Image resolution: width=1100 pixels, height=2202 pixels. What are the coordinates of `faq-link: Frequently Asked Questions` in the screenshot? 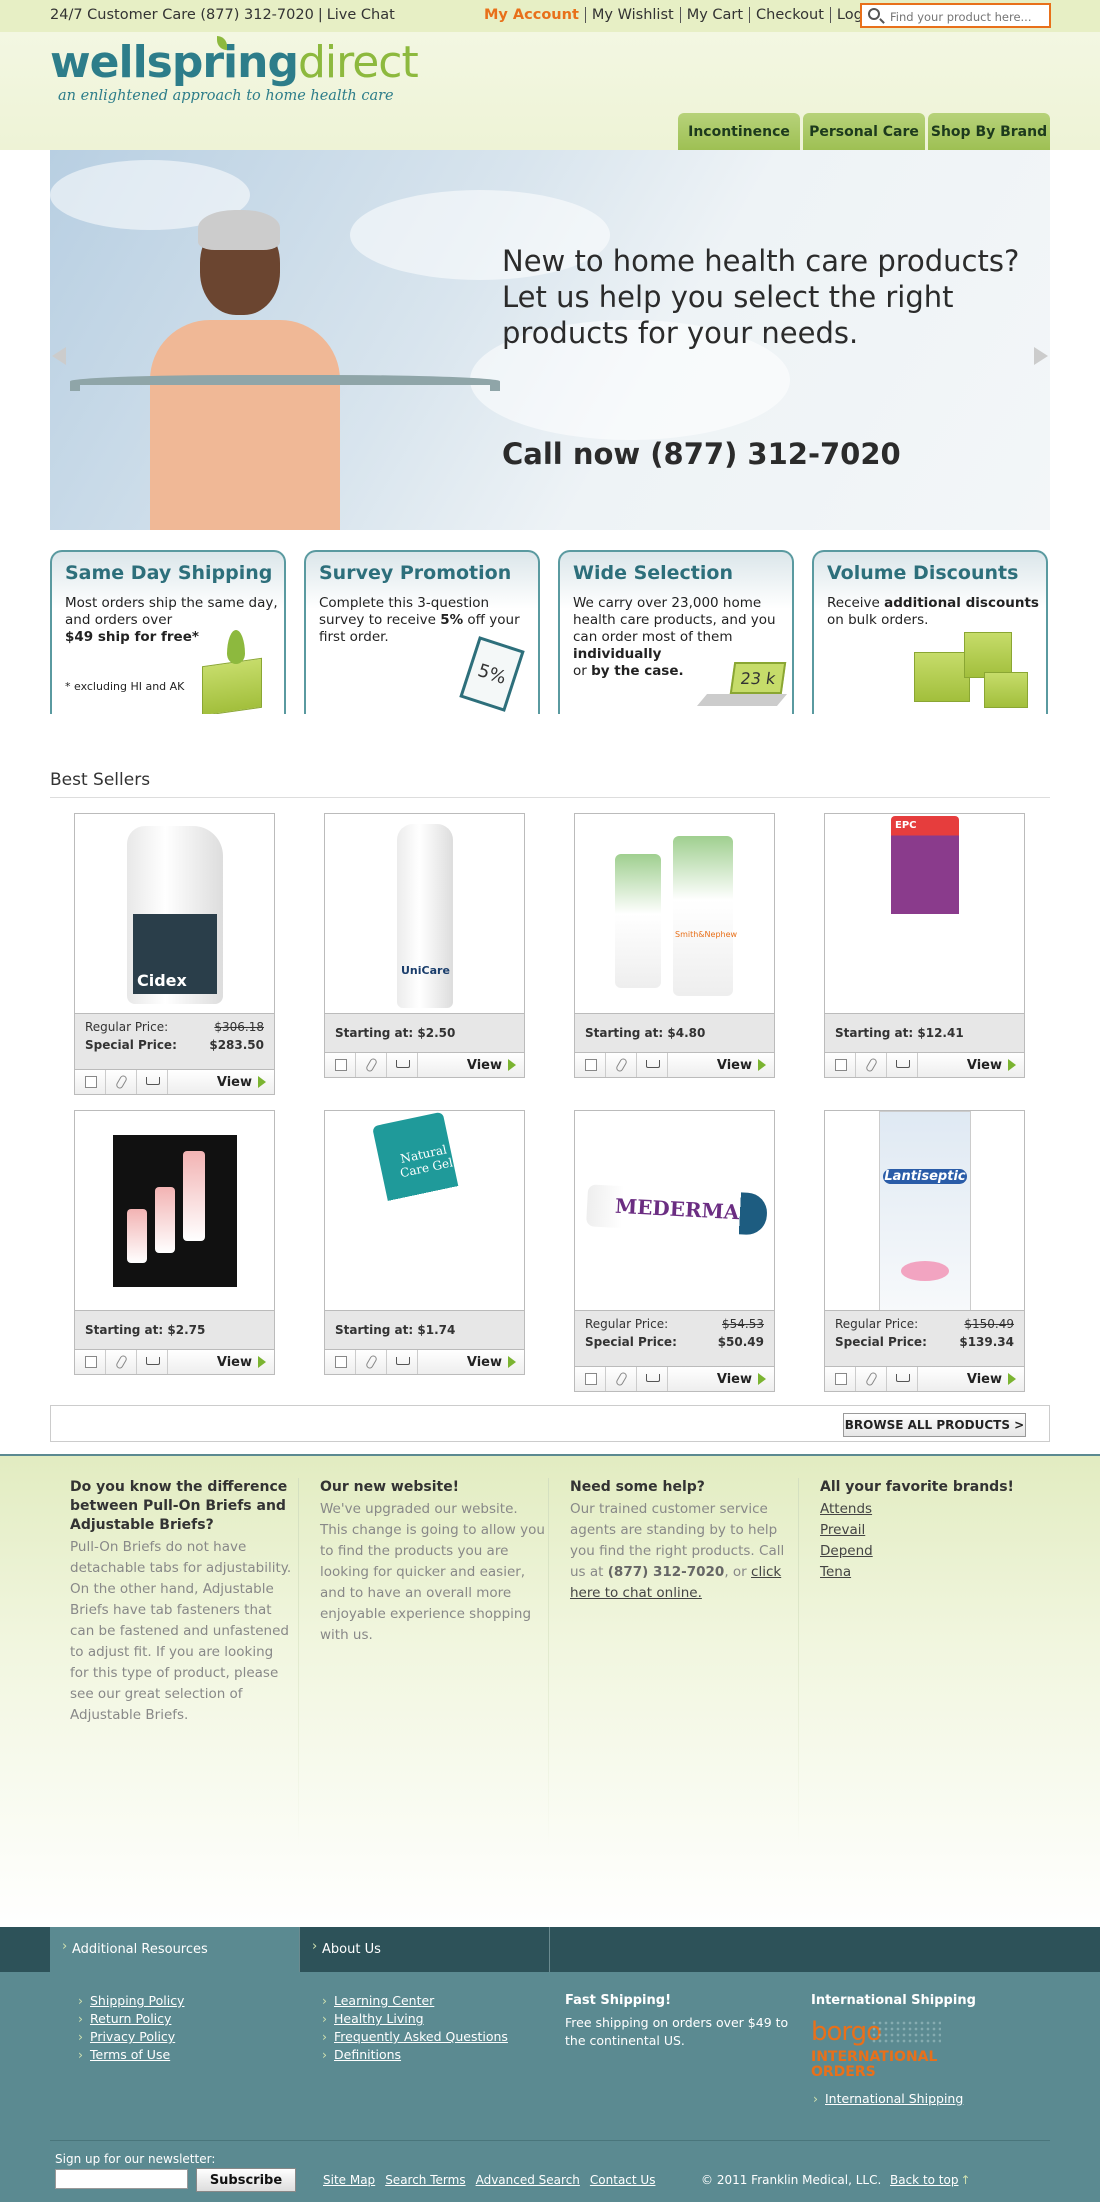 It's located at (414, 2037).